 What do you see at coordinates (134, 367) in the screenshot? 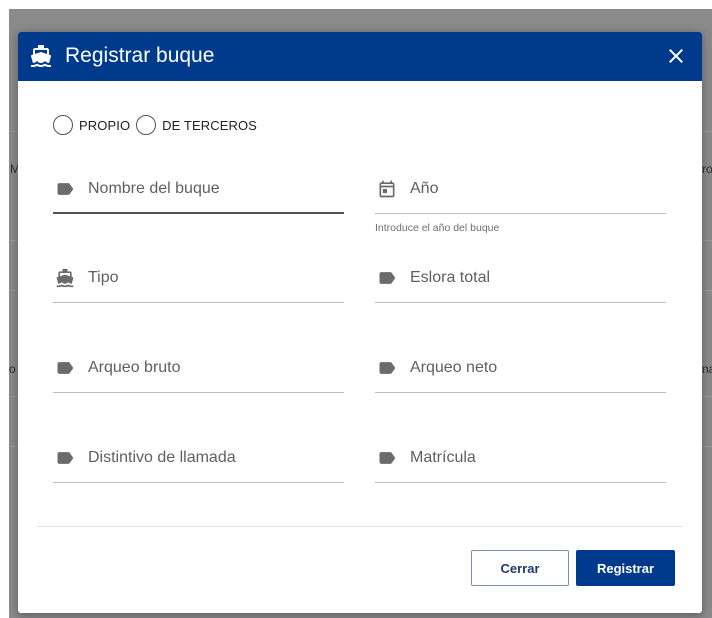
I see `field-label: Arqueo bruto` at bounding box center [134, 367].